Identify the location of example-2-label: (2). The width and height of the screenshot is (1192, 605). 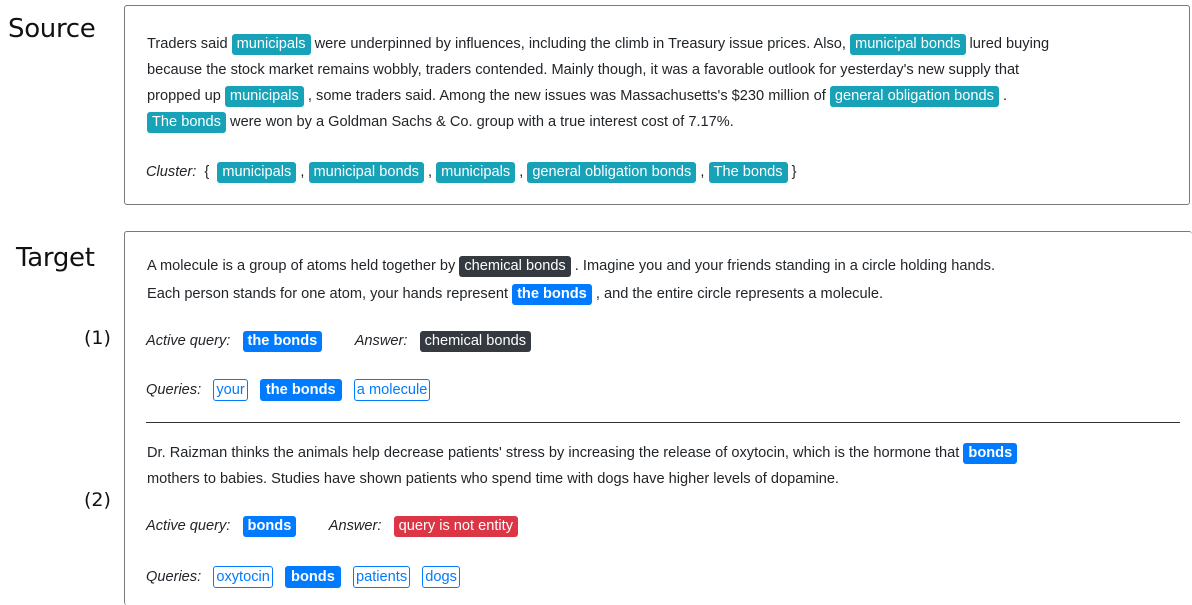
(97, 500).